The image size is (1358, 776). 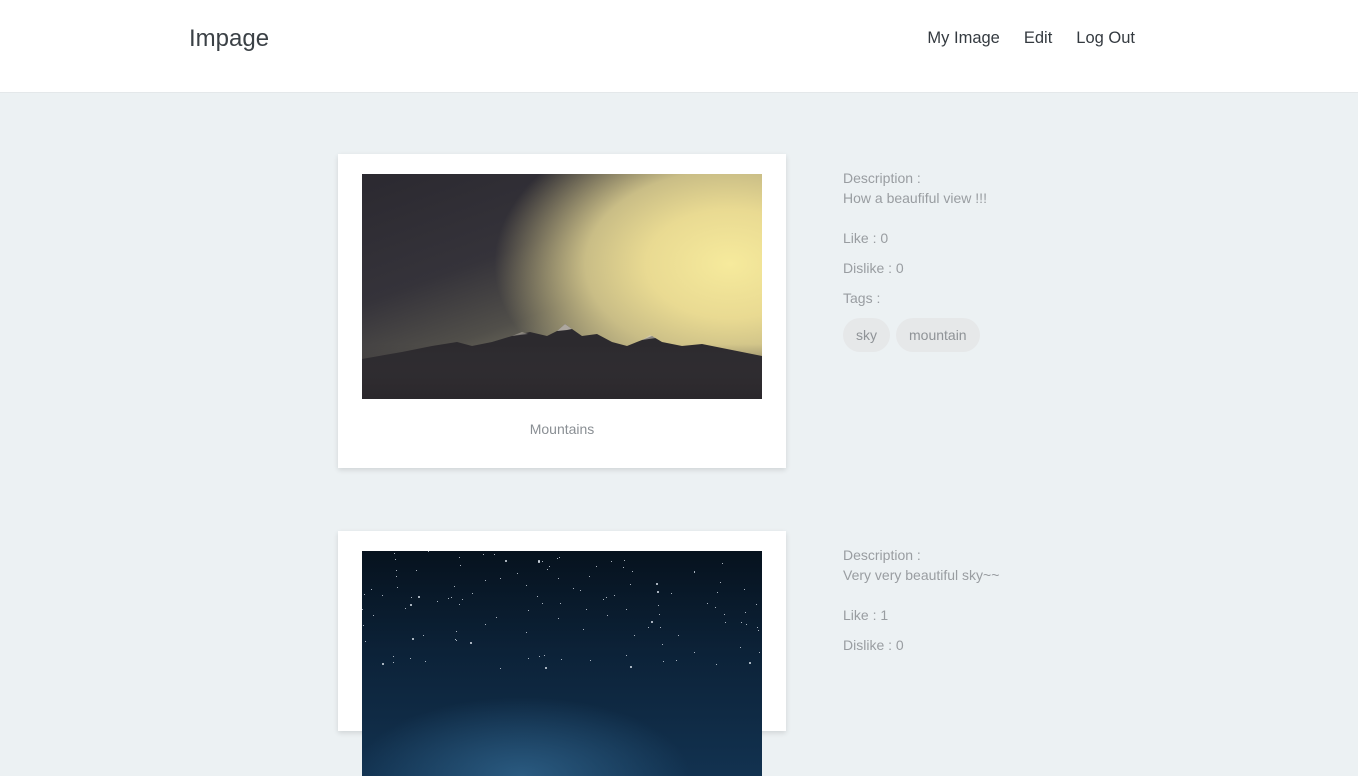 I want to click on nav-links: My Image Edit Log Out, so click(x=1031, y=38).